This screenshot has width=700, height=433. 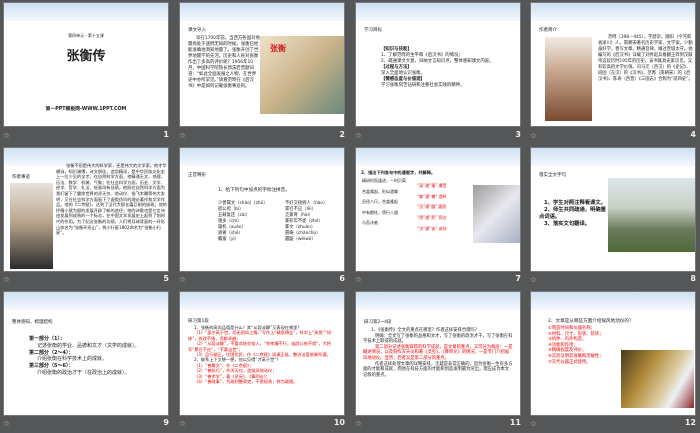 I want to click on slide-thumbnail-1: 第四单元 · 第十五课 张衡传 第一PPT模板网-WWW.1PPT.COM, so click(x=86, y=64).